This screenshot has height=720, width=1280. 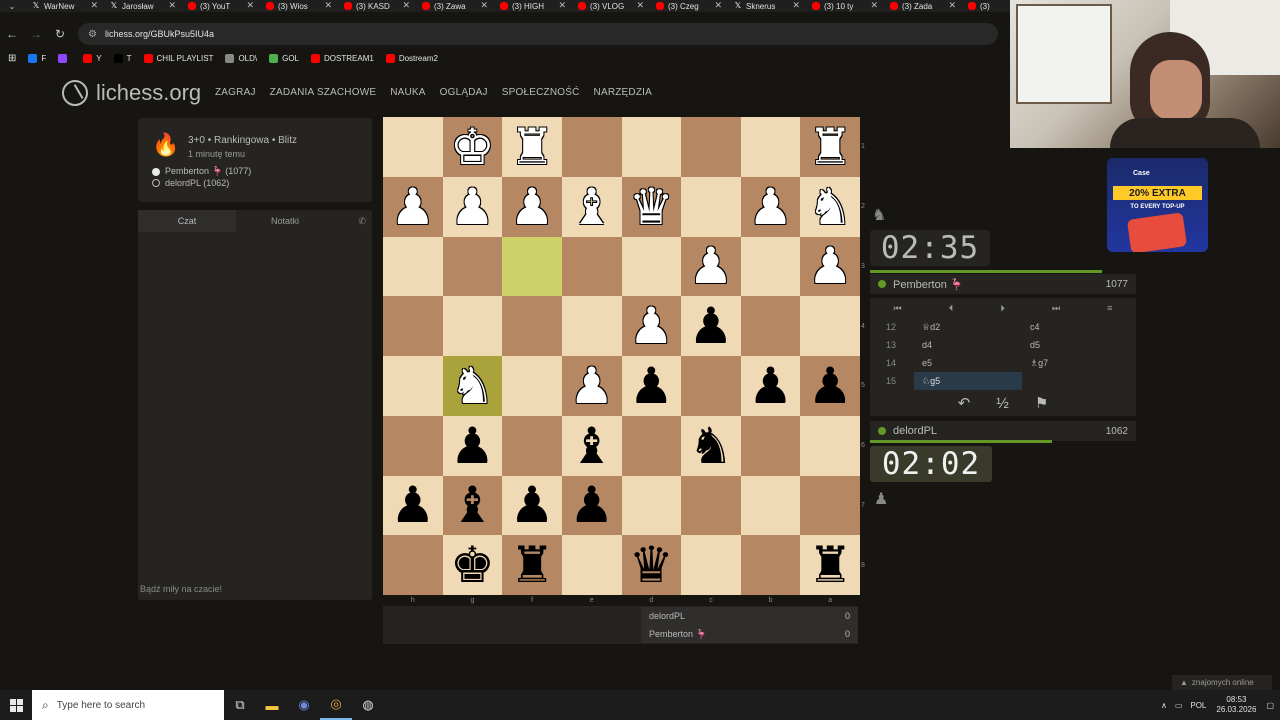 What do you see at coordinates (1002, 403) in the screenshot?
I see `offer-draw-icon: ½` at bounding box center [1002, 403].